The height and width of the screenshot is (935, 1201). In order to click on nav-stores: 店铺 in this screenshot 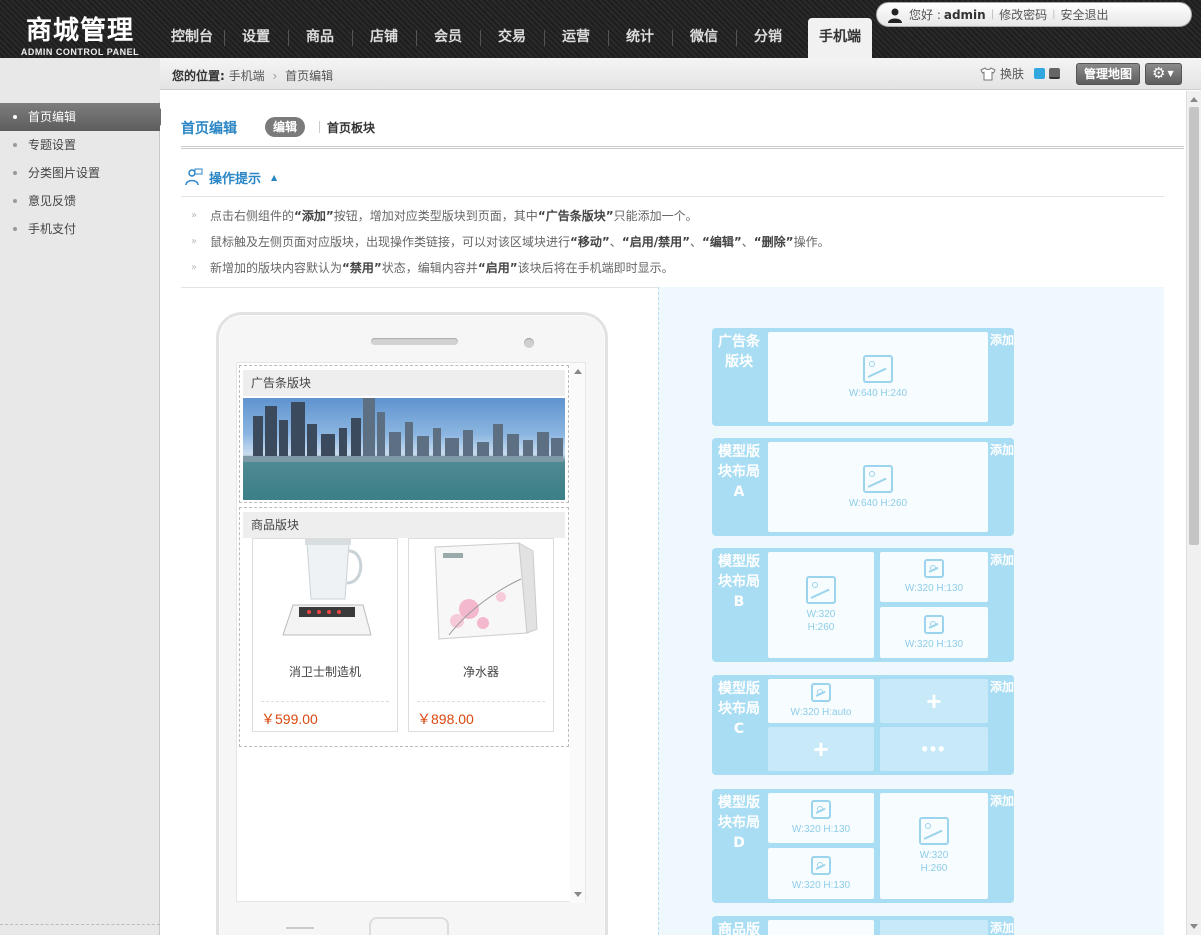, I will do `click(384, 38)`.